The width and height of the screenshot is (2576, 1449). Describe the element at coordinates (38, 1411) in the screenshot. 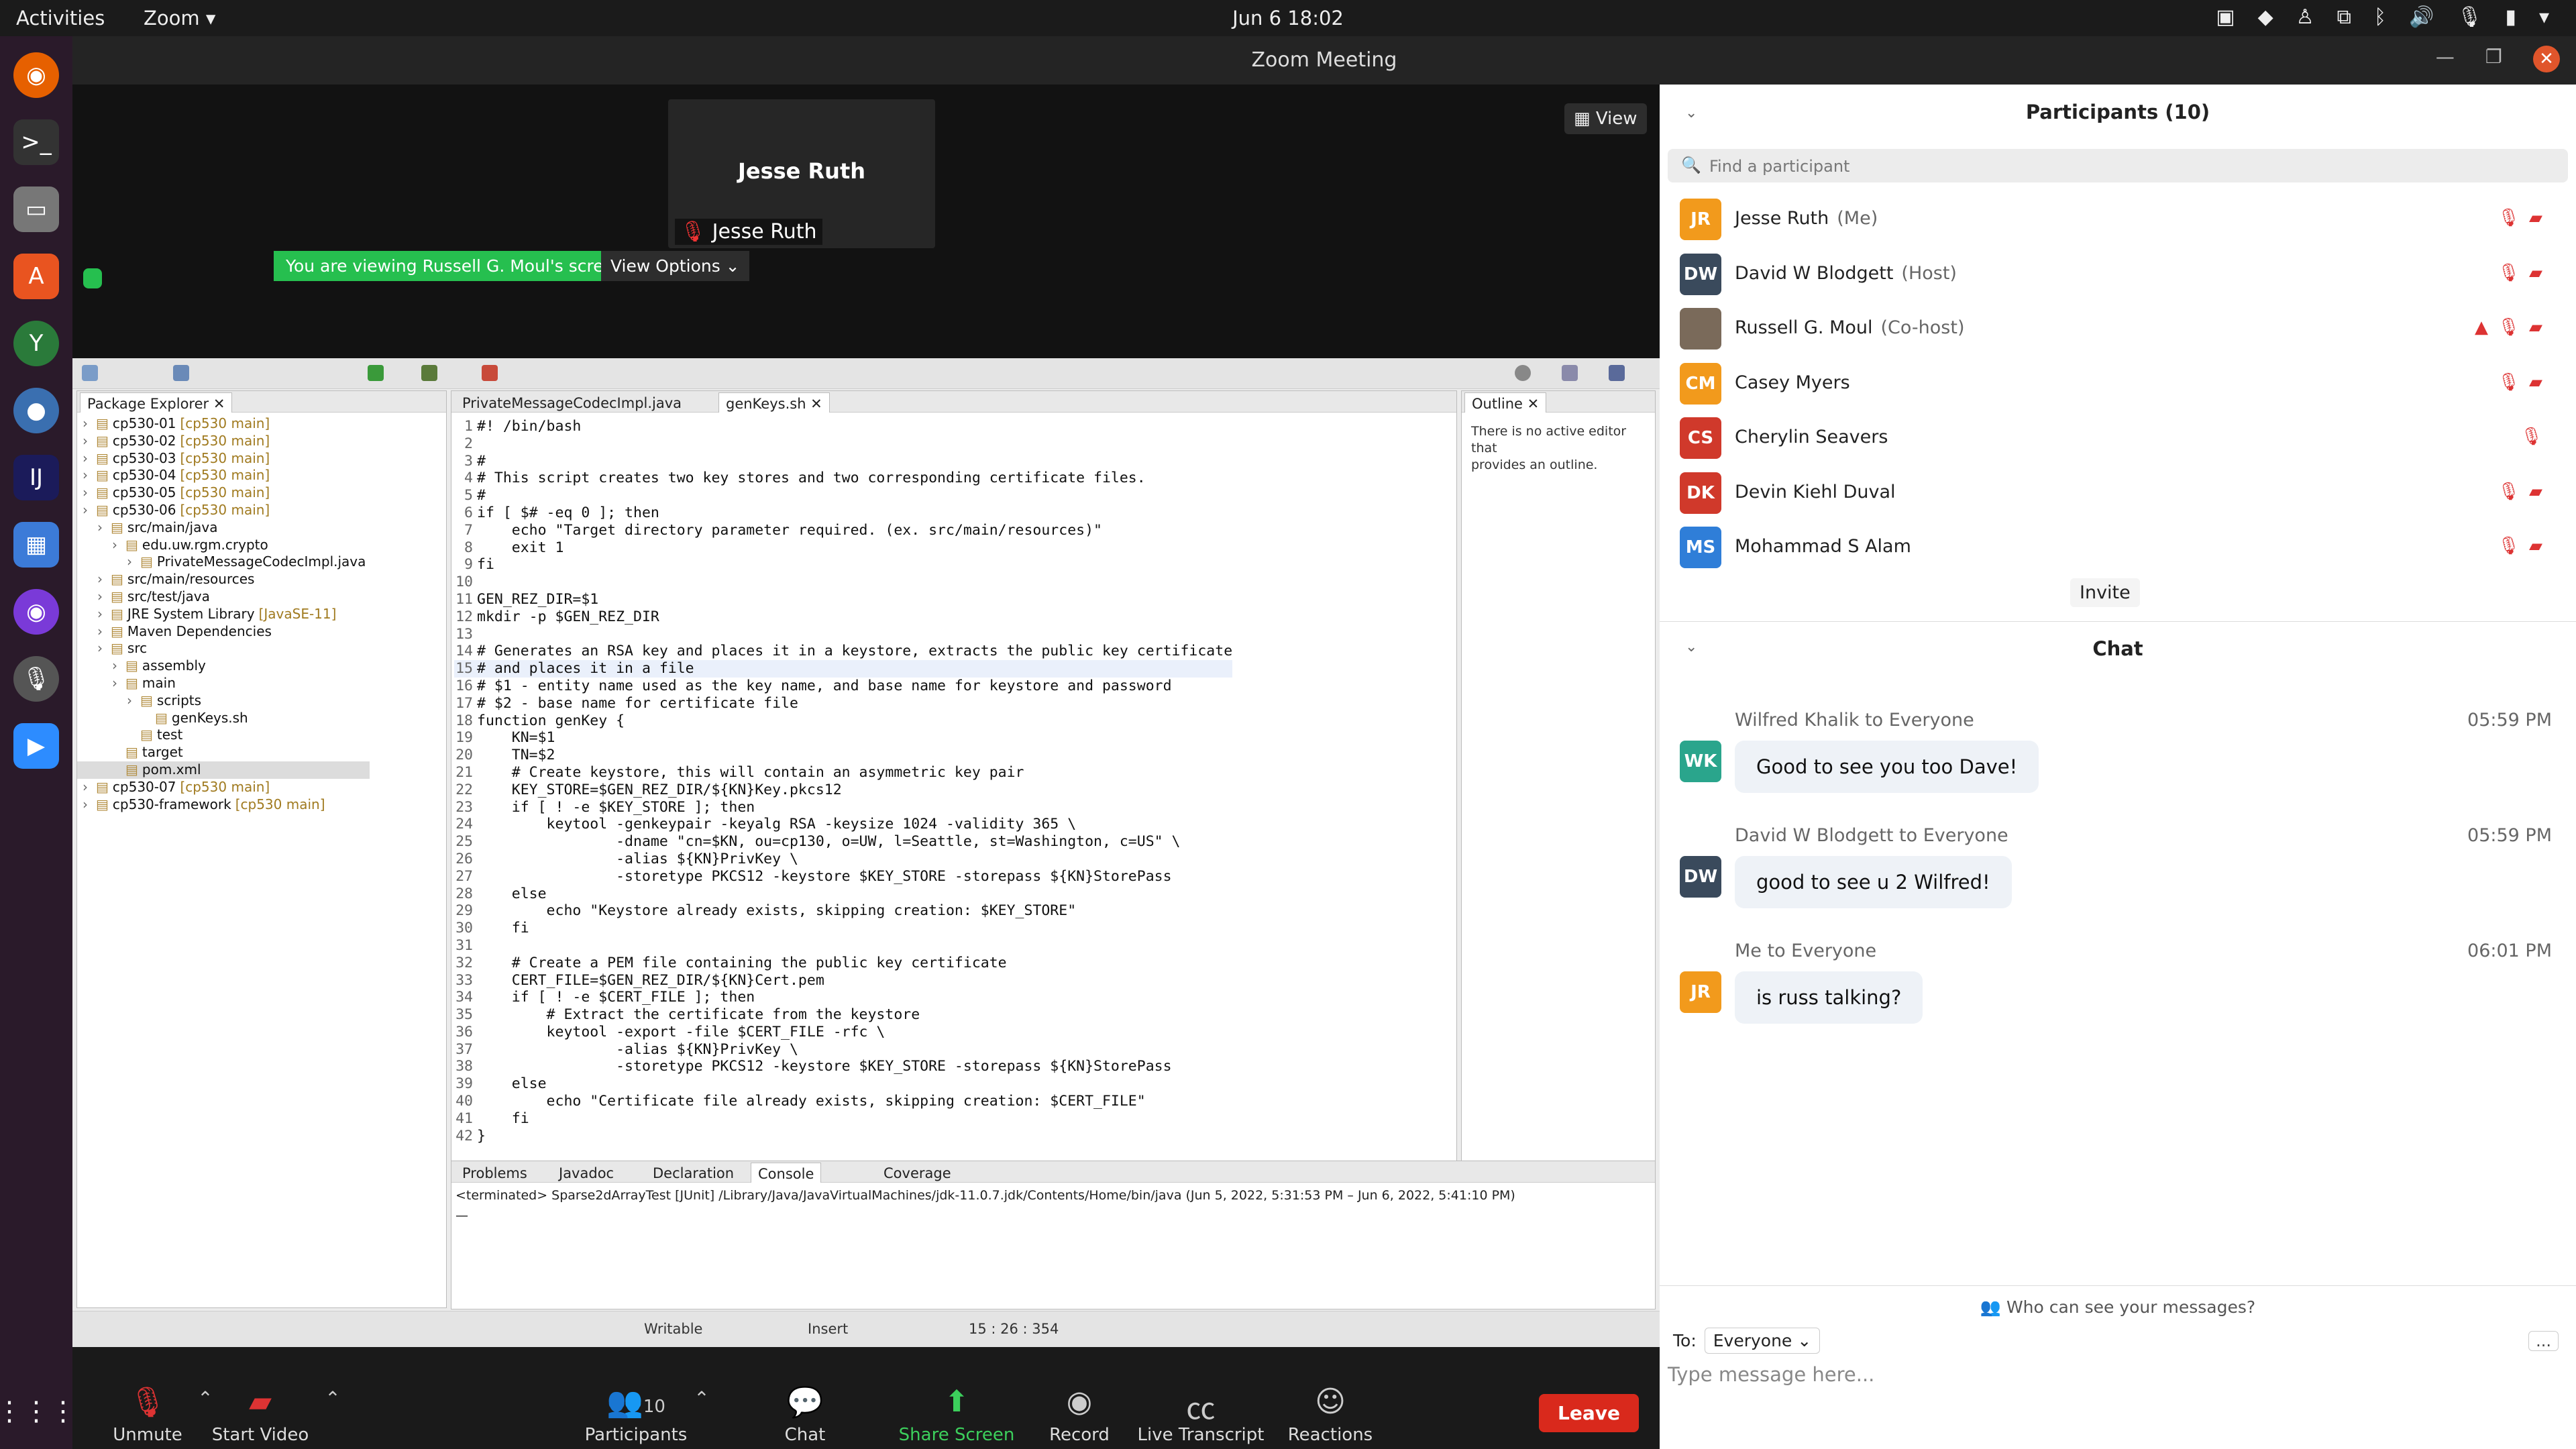

I see `app-grid-icon: ⋮⋮⋮` at that location.